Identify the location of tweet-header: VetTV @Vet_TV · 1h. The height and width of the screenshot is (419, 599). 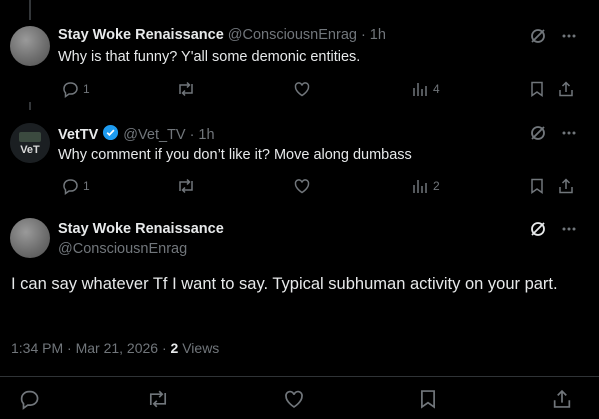
(136, 134).